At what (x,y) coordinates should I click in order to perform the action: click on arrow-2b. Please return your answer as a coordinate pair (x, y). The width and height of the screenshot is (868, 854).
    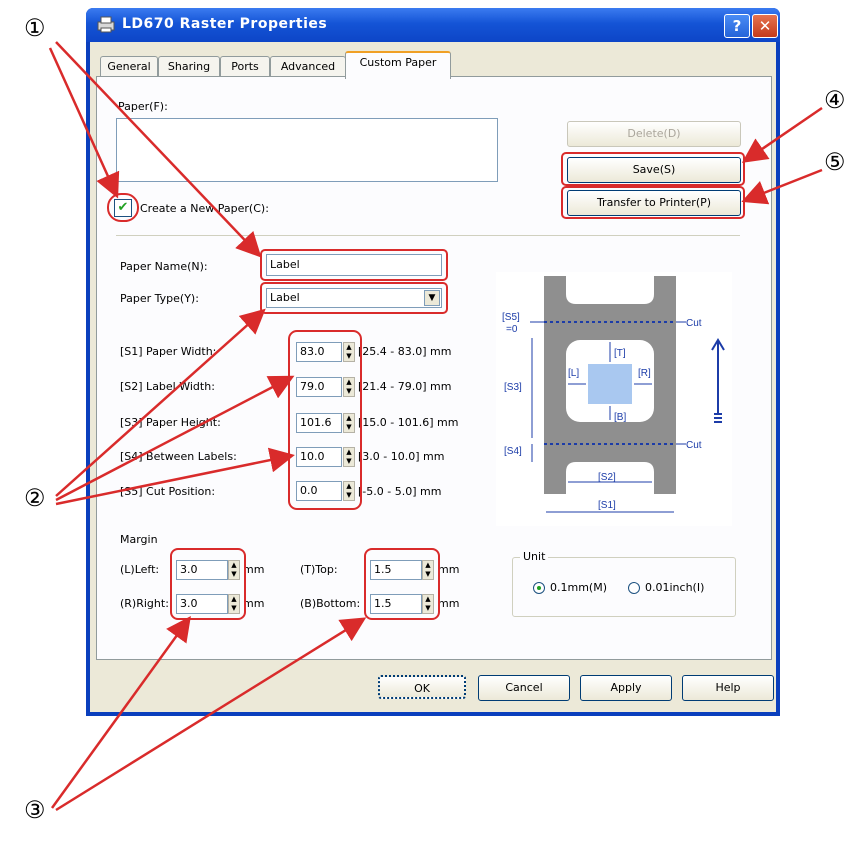
    Looking at the image, I should click on (175, 438).